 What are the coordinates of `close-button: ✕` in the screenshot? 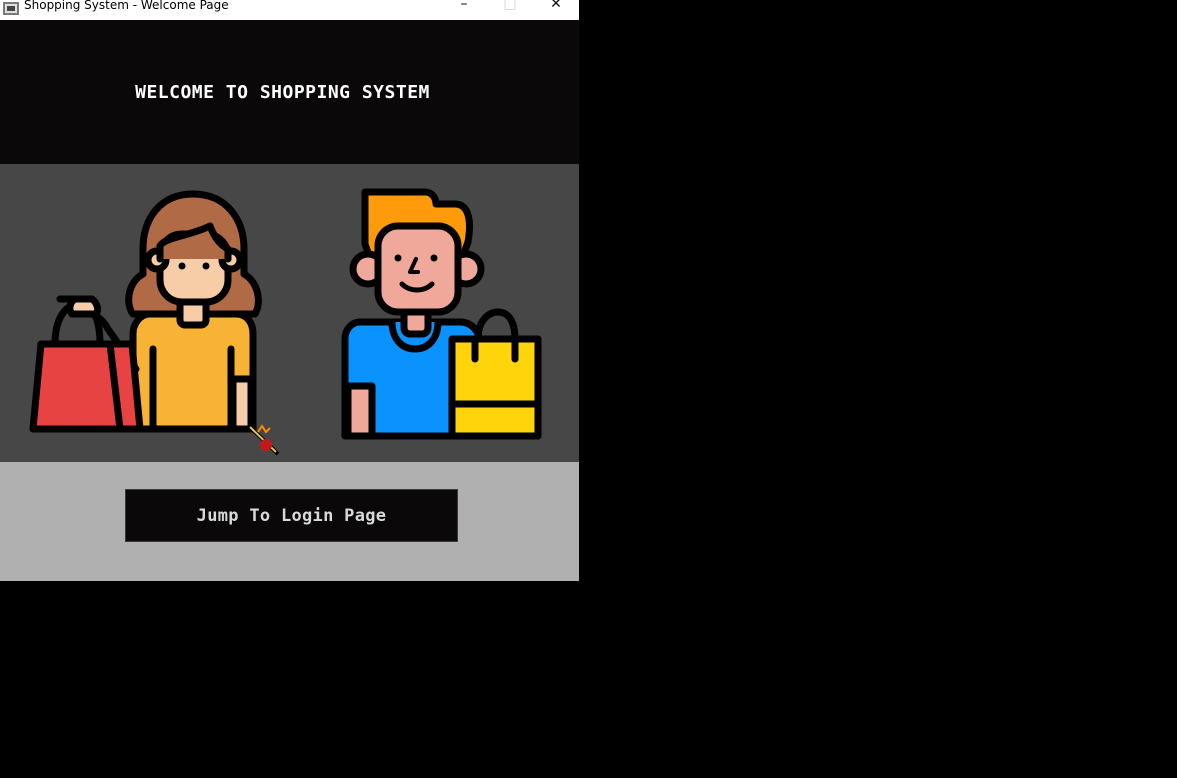 It's located at (556, 7).